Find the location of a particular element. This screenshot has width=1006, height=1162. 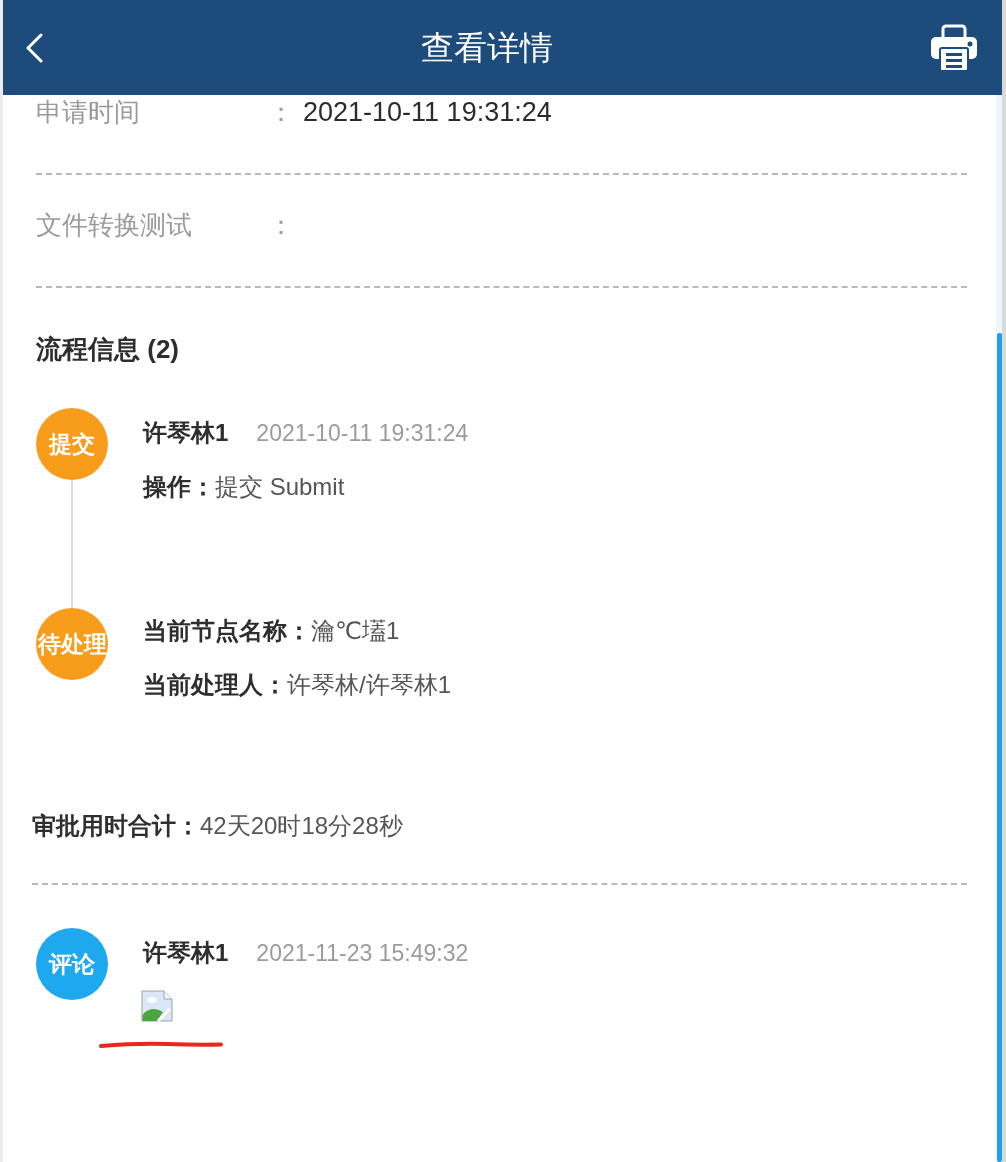

field-label: 文件转换测试 is located at coordinates (114, 225).